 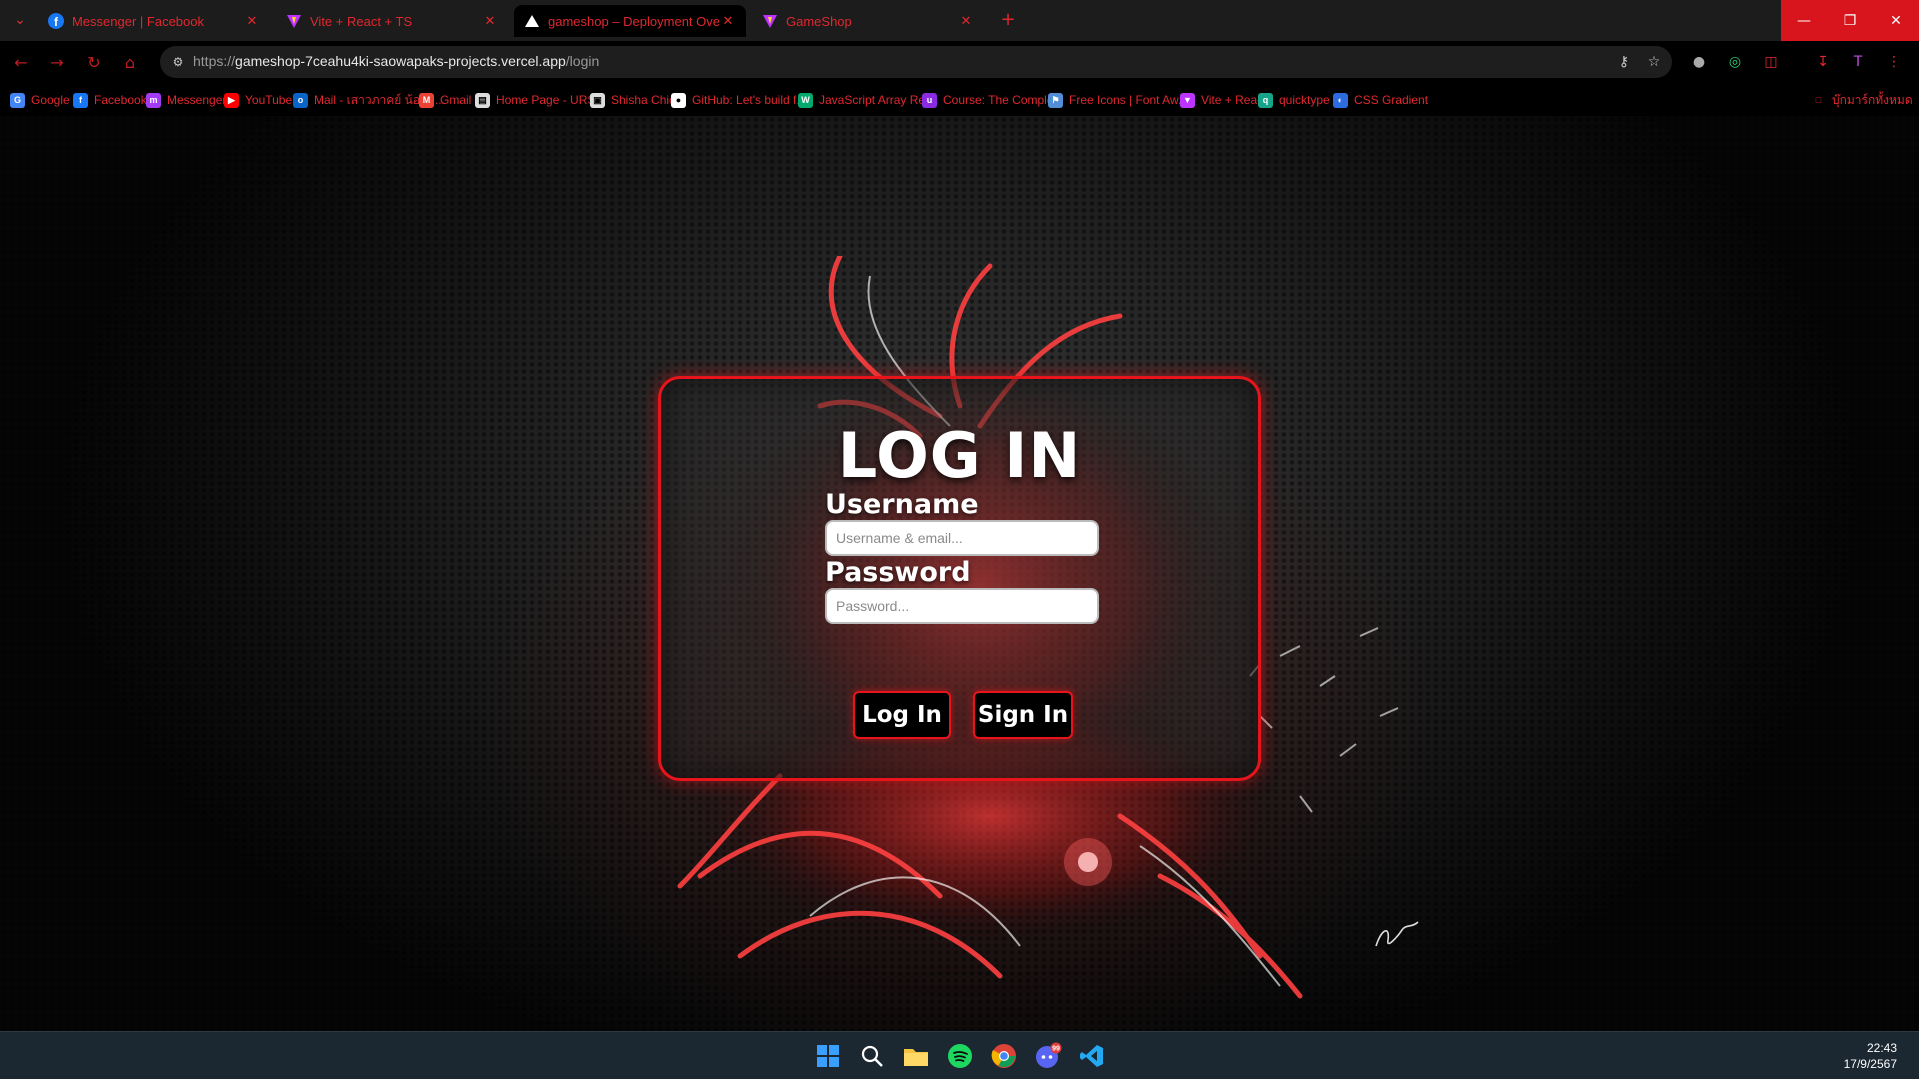 I want to click on all-bookmarks-folder: □ บุ๊กมาร์กทั้งหมด, so click(x=1862, y=100).